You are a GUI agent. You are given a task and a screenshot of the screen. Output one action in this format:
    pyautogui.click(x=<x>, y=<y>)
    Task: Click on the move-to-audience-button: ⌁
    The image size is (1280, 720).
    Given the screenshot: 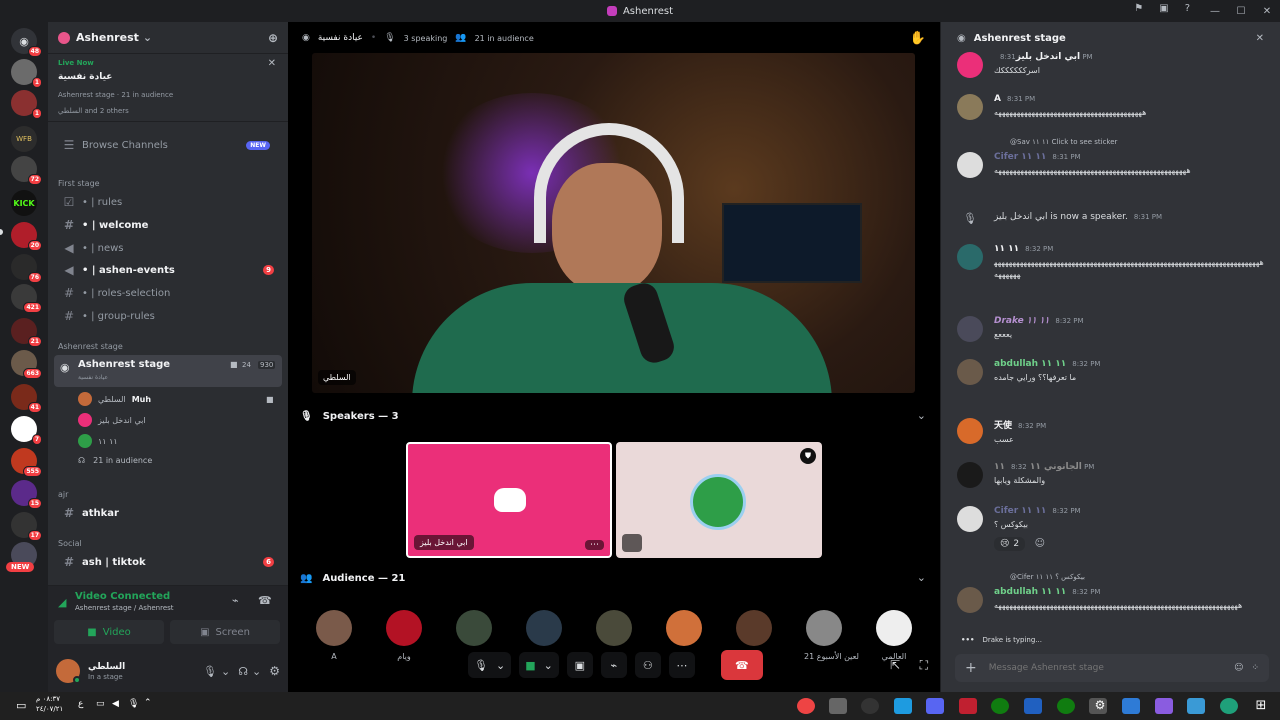 What is the action you would take?
    pyautogui.click(x=613, y=665)
    